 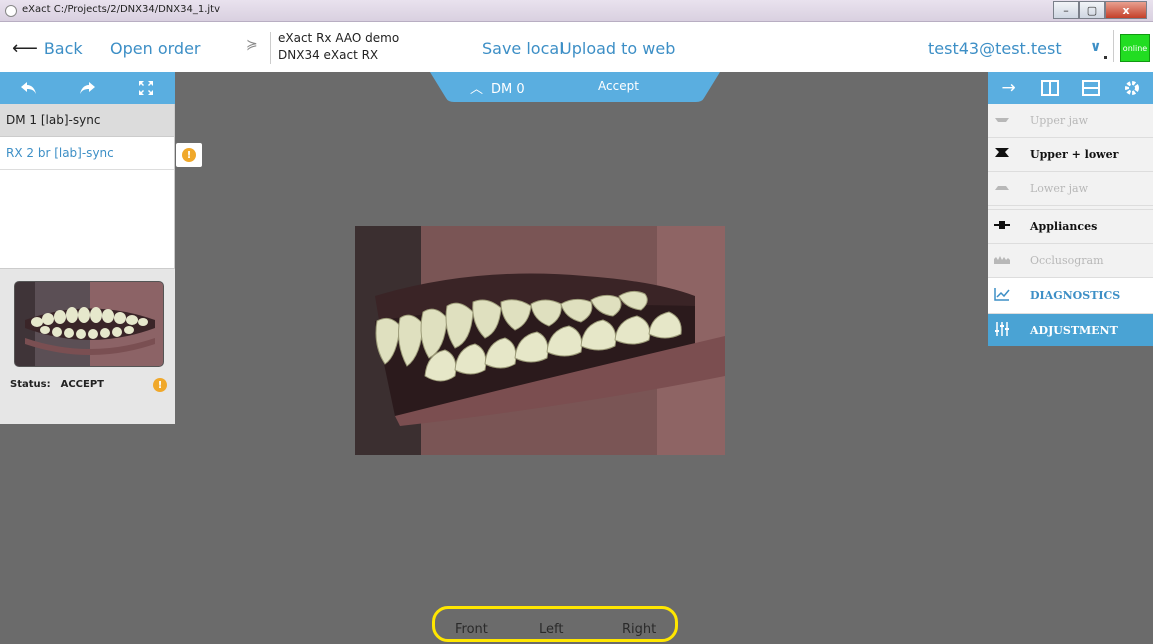 I want to click on window-controls: – ▢ x, so click(x=1100, y=10).